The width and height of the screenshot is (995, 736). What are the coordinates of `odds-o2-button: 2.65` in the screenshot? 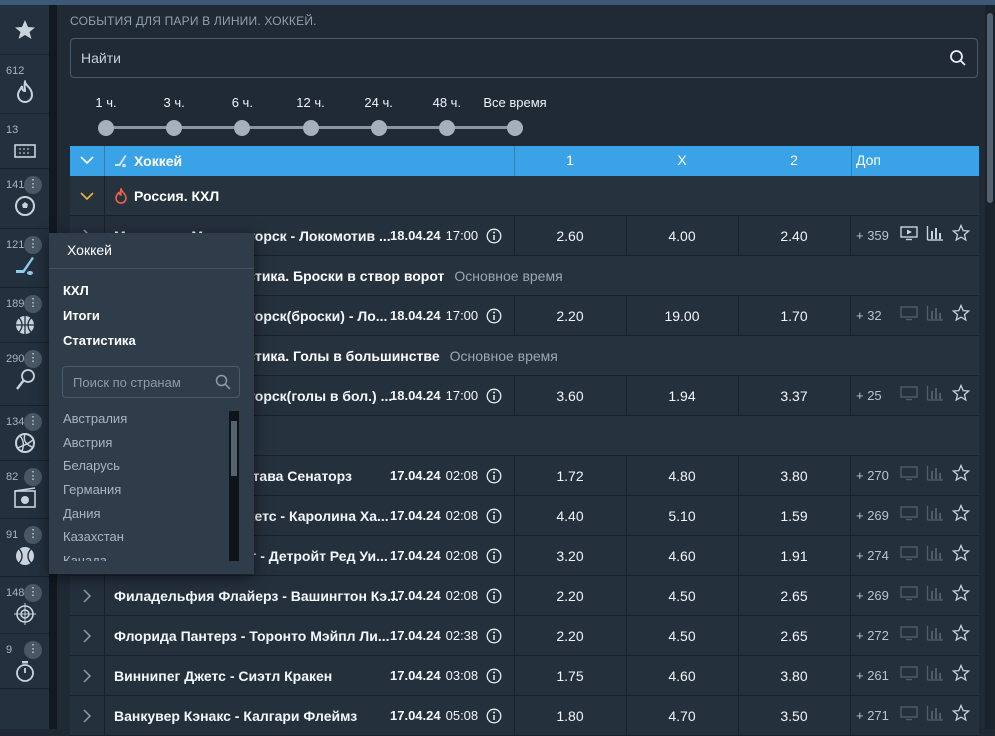 It's located at (794, 595).